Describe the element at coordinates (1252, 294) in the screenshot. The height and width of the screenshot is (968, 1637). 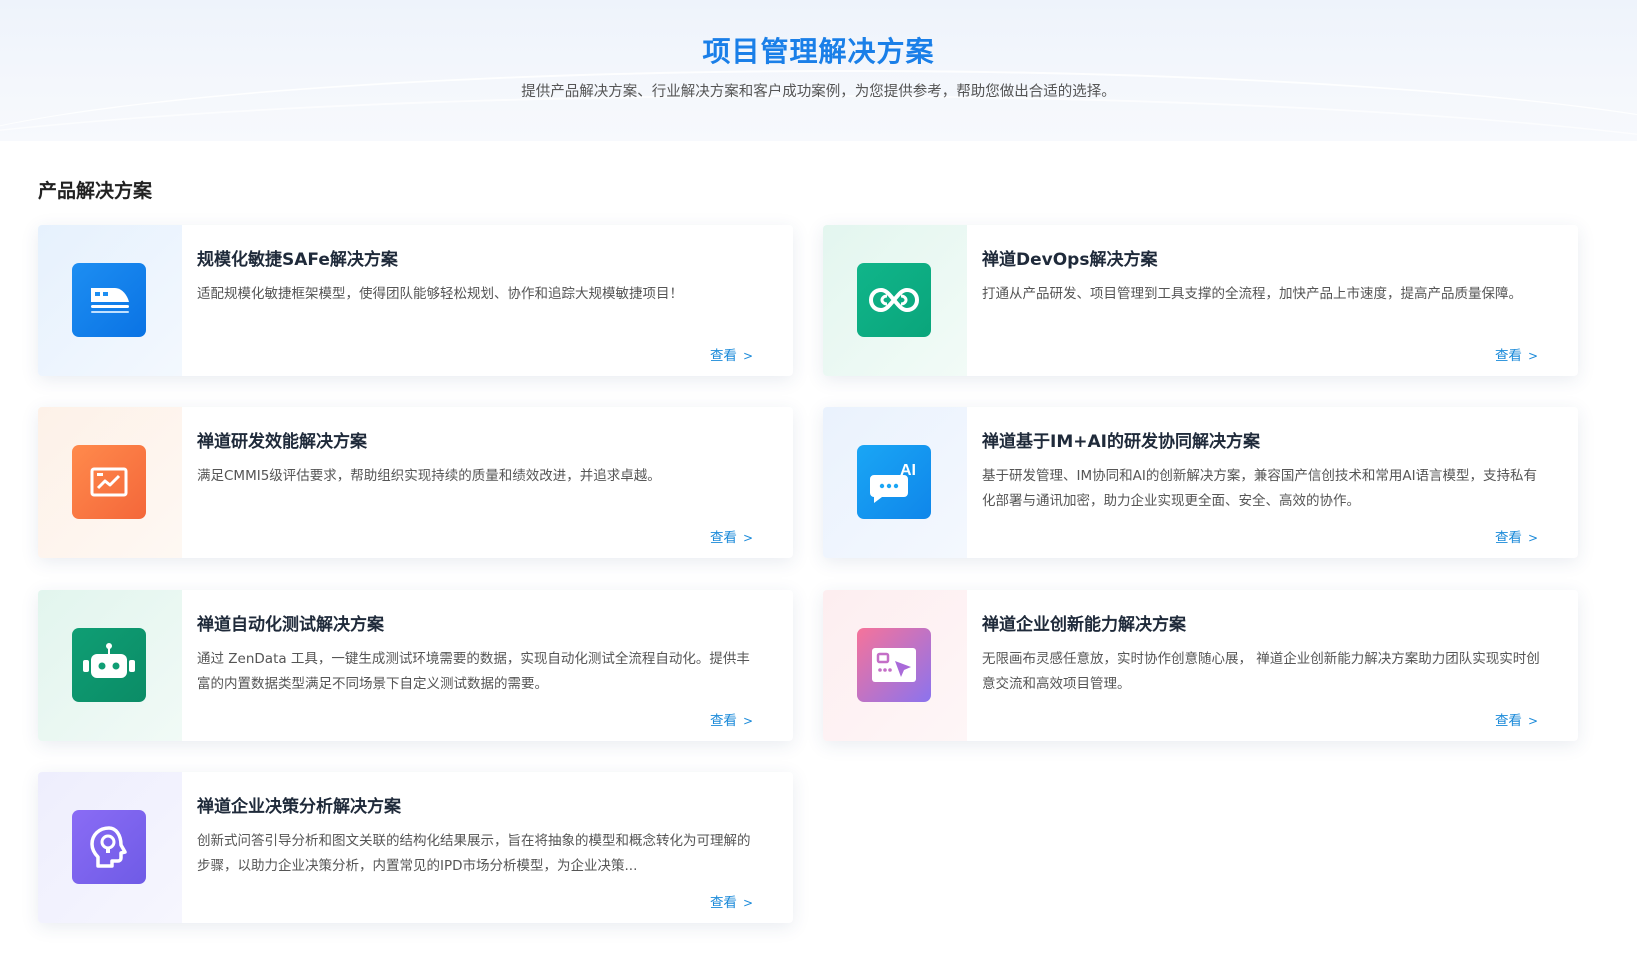
I see `card-description: 打通从产品研发、项目管理到工具支撑的全流程，加快产品上市速度，提高产品质量保障。` at that location.